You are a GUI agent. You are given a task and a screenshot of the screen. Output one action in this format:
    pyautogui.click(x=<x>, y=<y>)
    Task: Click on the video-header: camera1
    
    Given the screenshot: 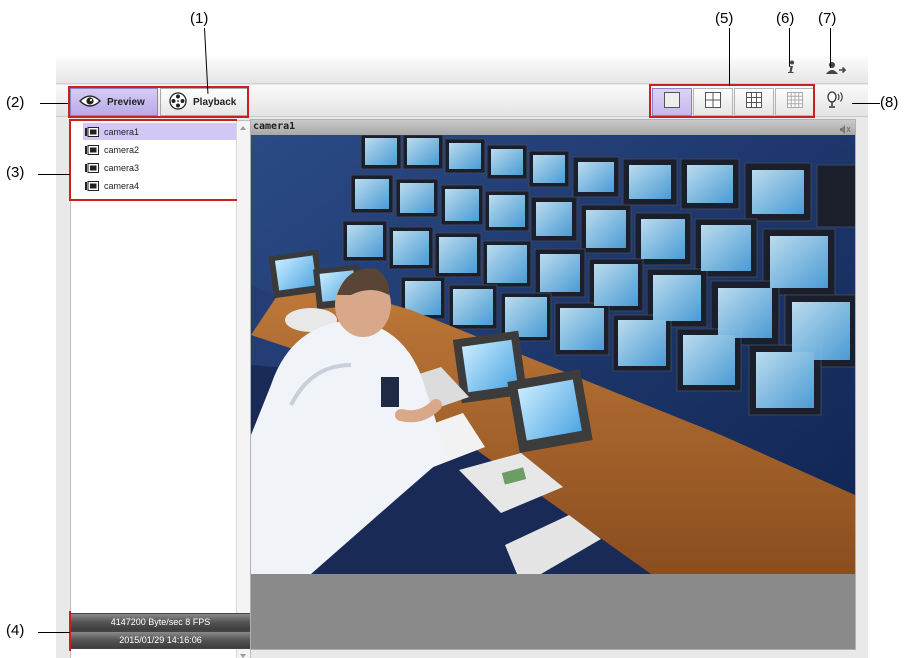 What is the action you would take?
    pyautogui.click(x=553, y=127)
    